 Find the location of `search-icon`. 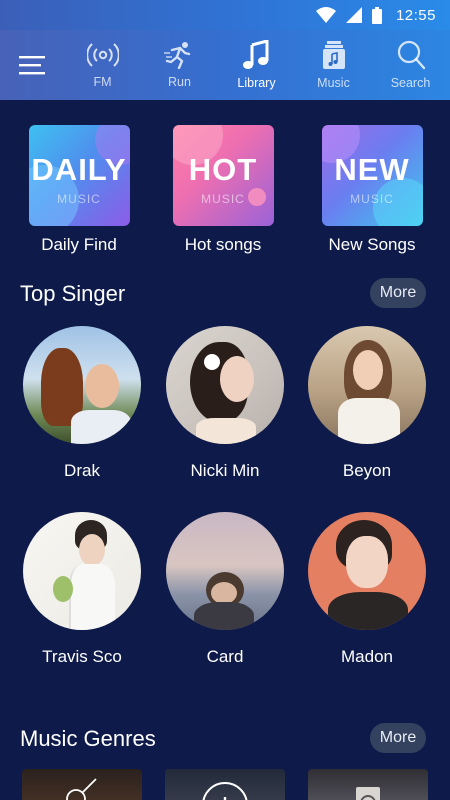

search-icon is located at coordinates (411, 55).